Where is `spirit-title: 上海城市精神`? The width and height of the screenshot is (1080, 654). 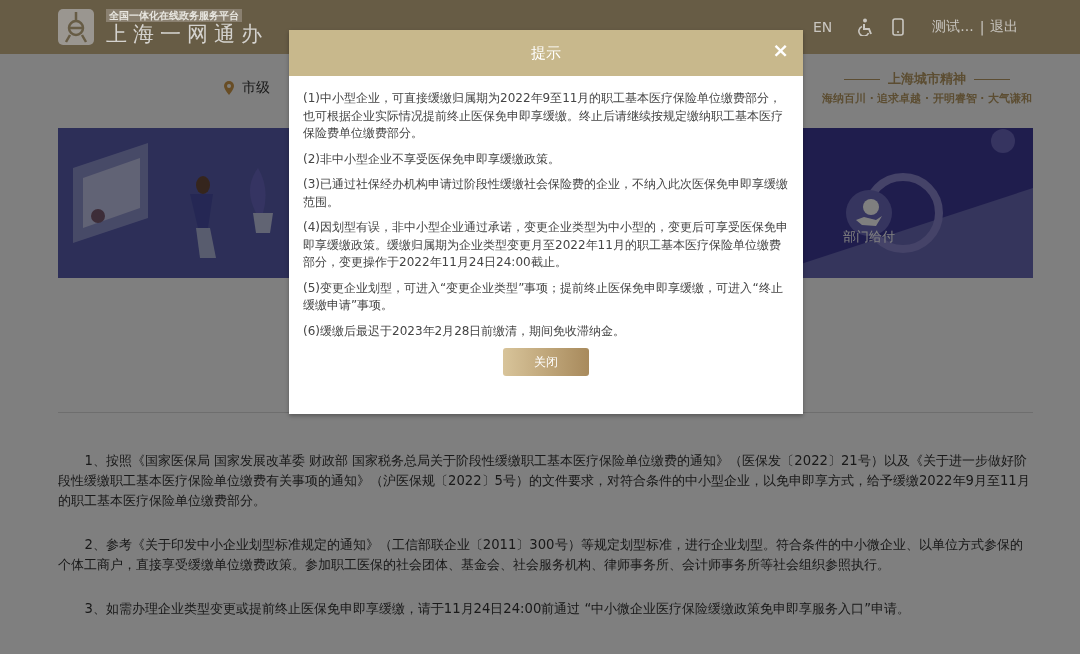
spirit-title: 上海城市精神 is located at coordinates (927, 79).